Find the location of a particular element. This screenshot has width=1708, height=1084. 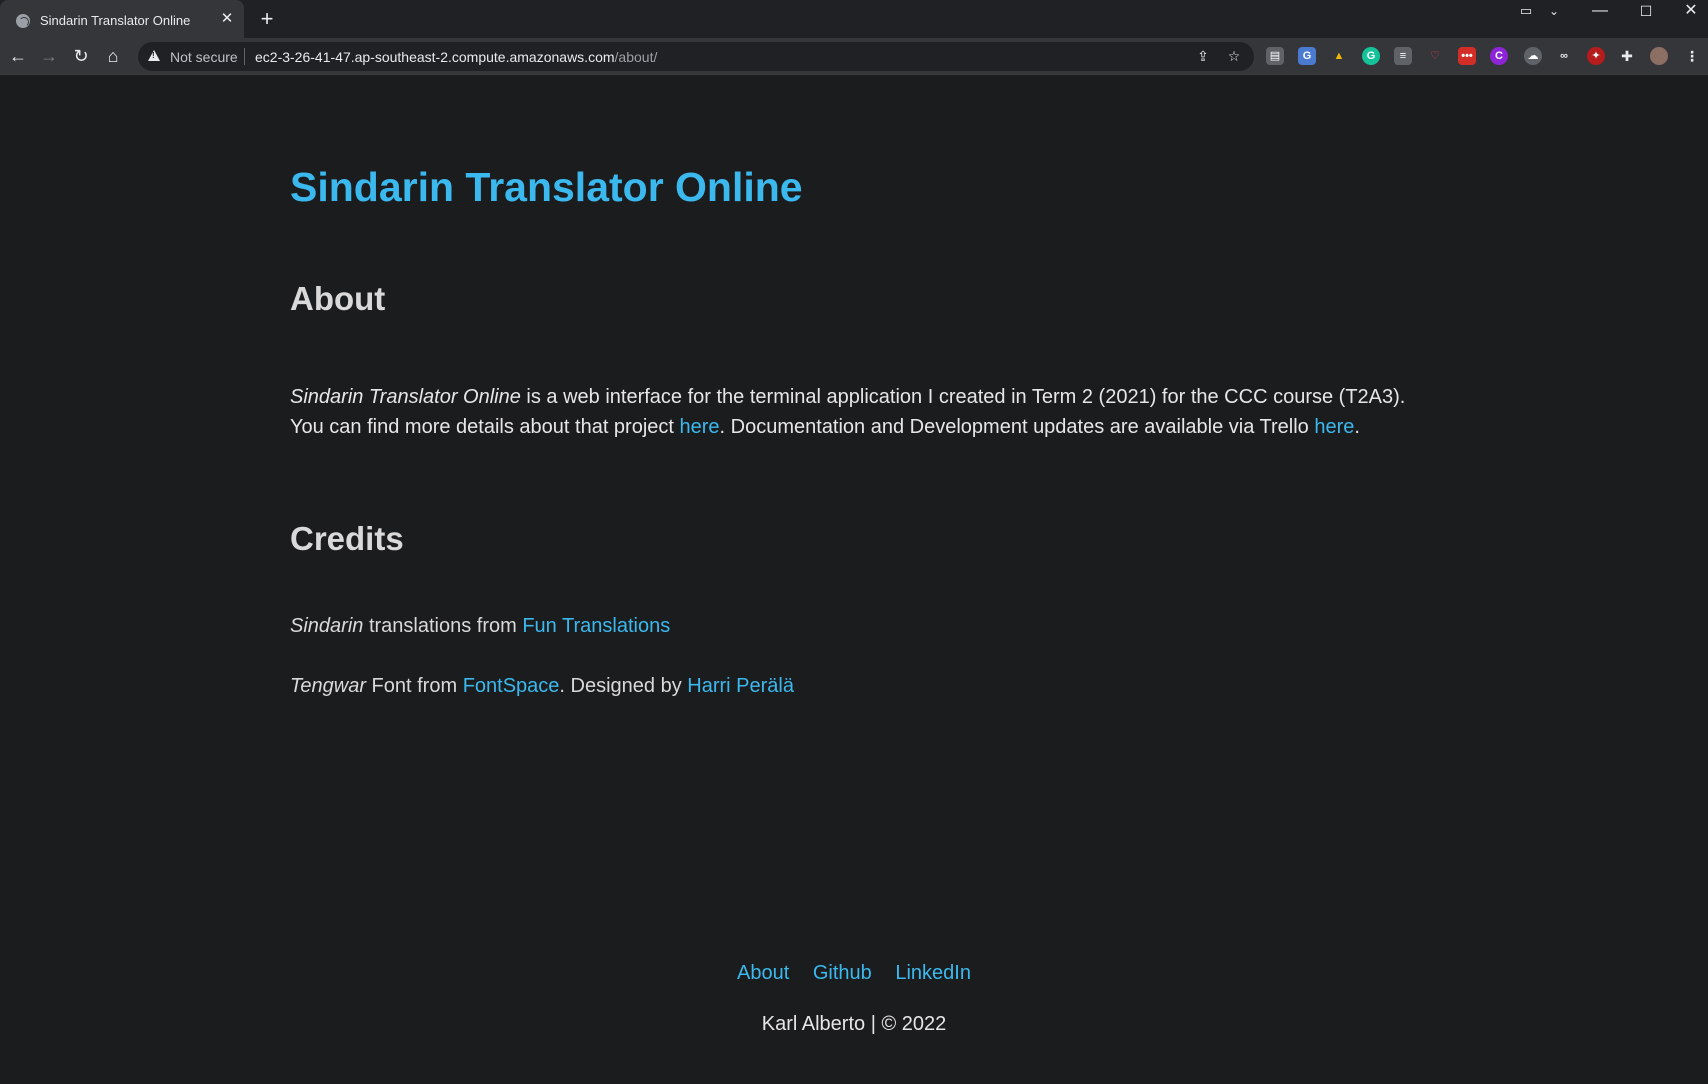

puzzle-icon: ✚ is located at coordinates (1627, 56).